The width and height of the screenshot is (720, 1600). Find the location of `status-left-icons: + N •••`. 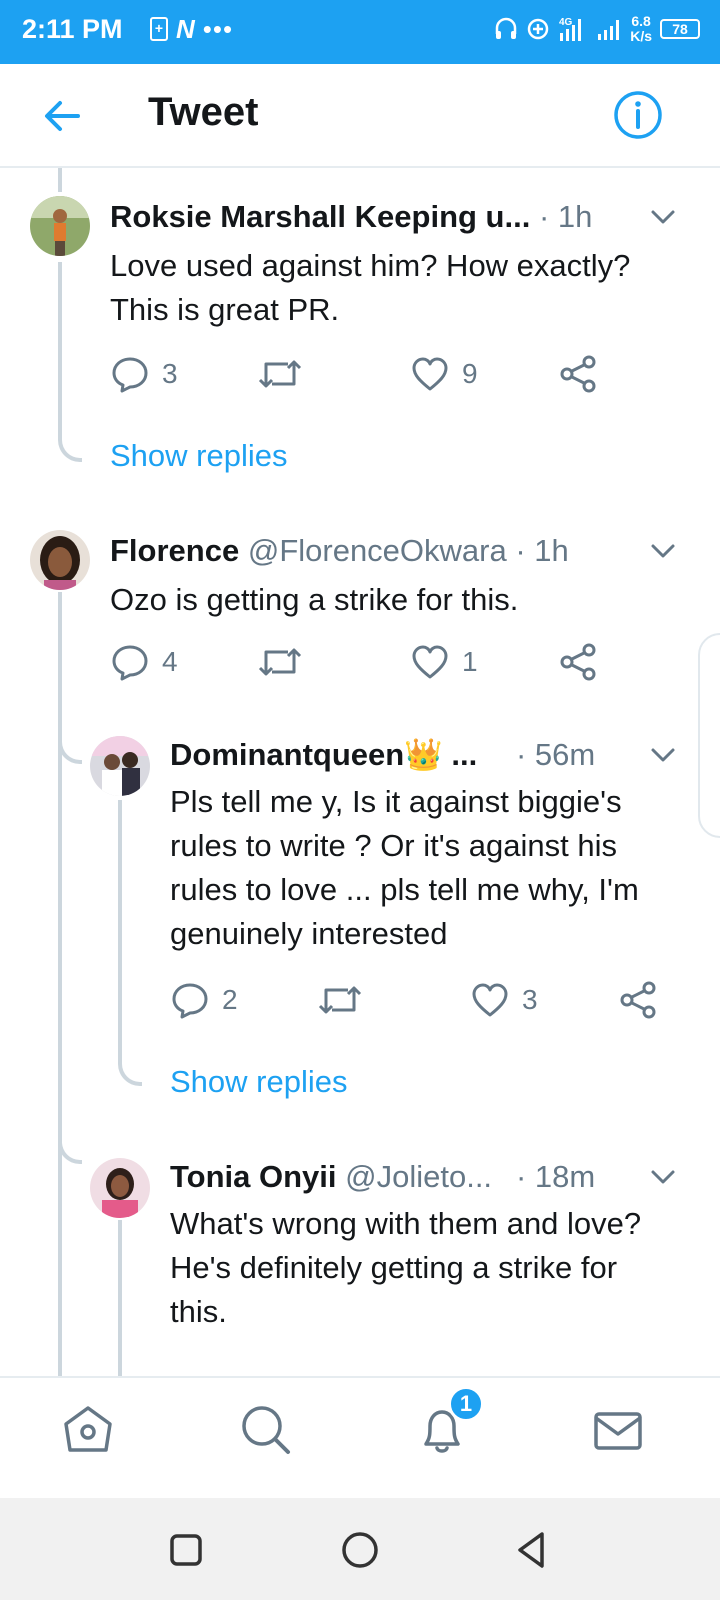

status-left-icons: + N ••• is located at coordinates (191, 29).